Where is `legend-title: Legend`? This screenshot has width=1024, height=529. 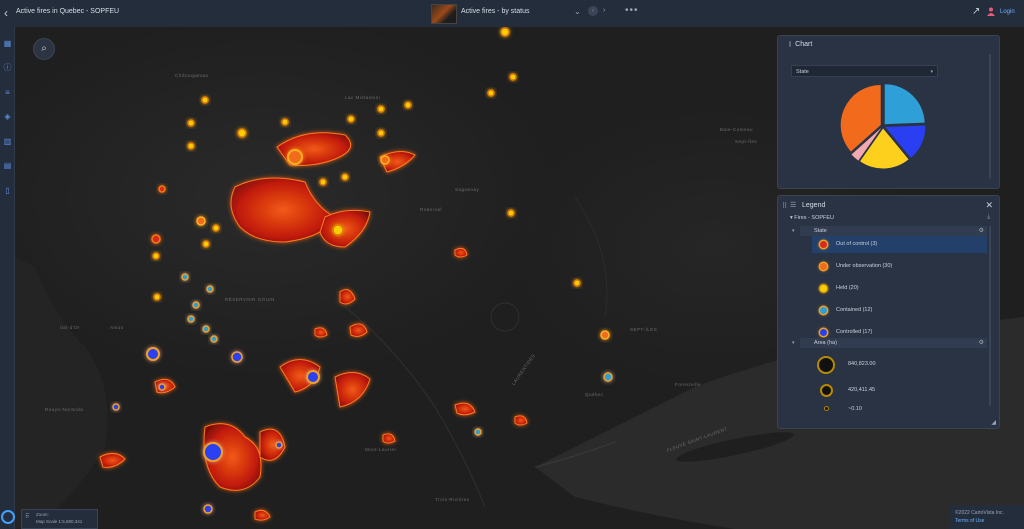
legend-title: Legend is located at coordinates (814, 205).